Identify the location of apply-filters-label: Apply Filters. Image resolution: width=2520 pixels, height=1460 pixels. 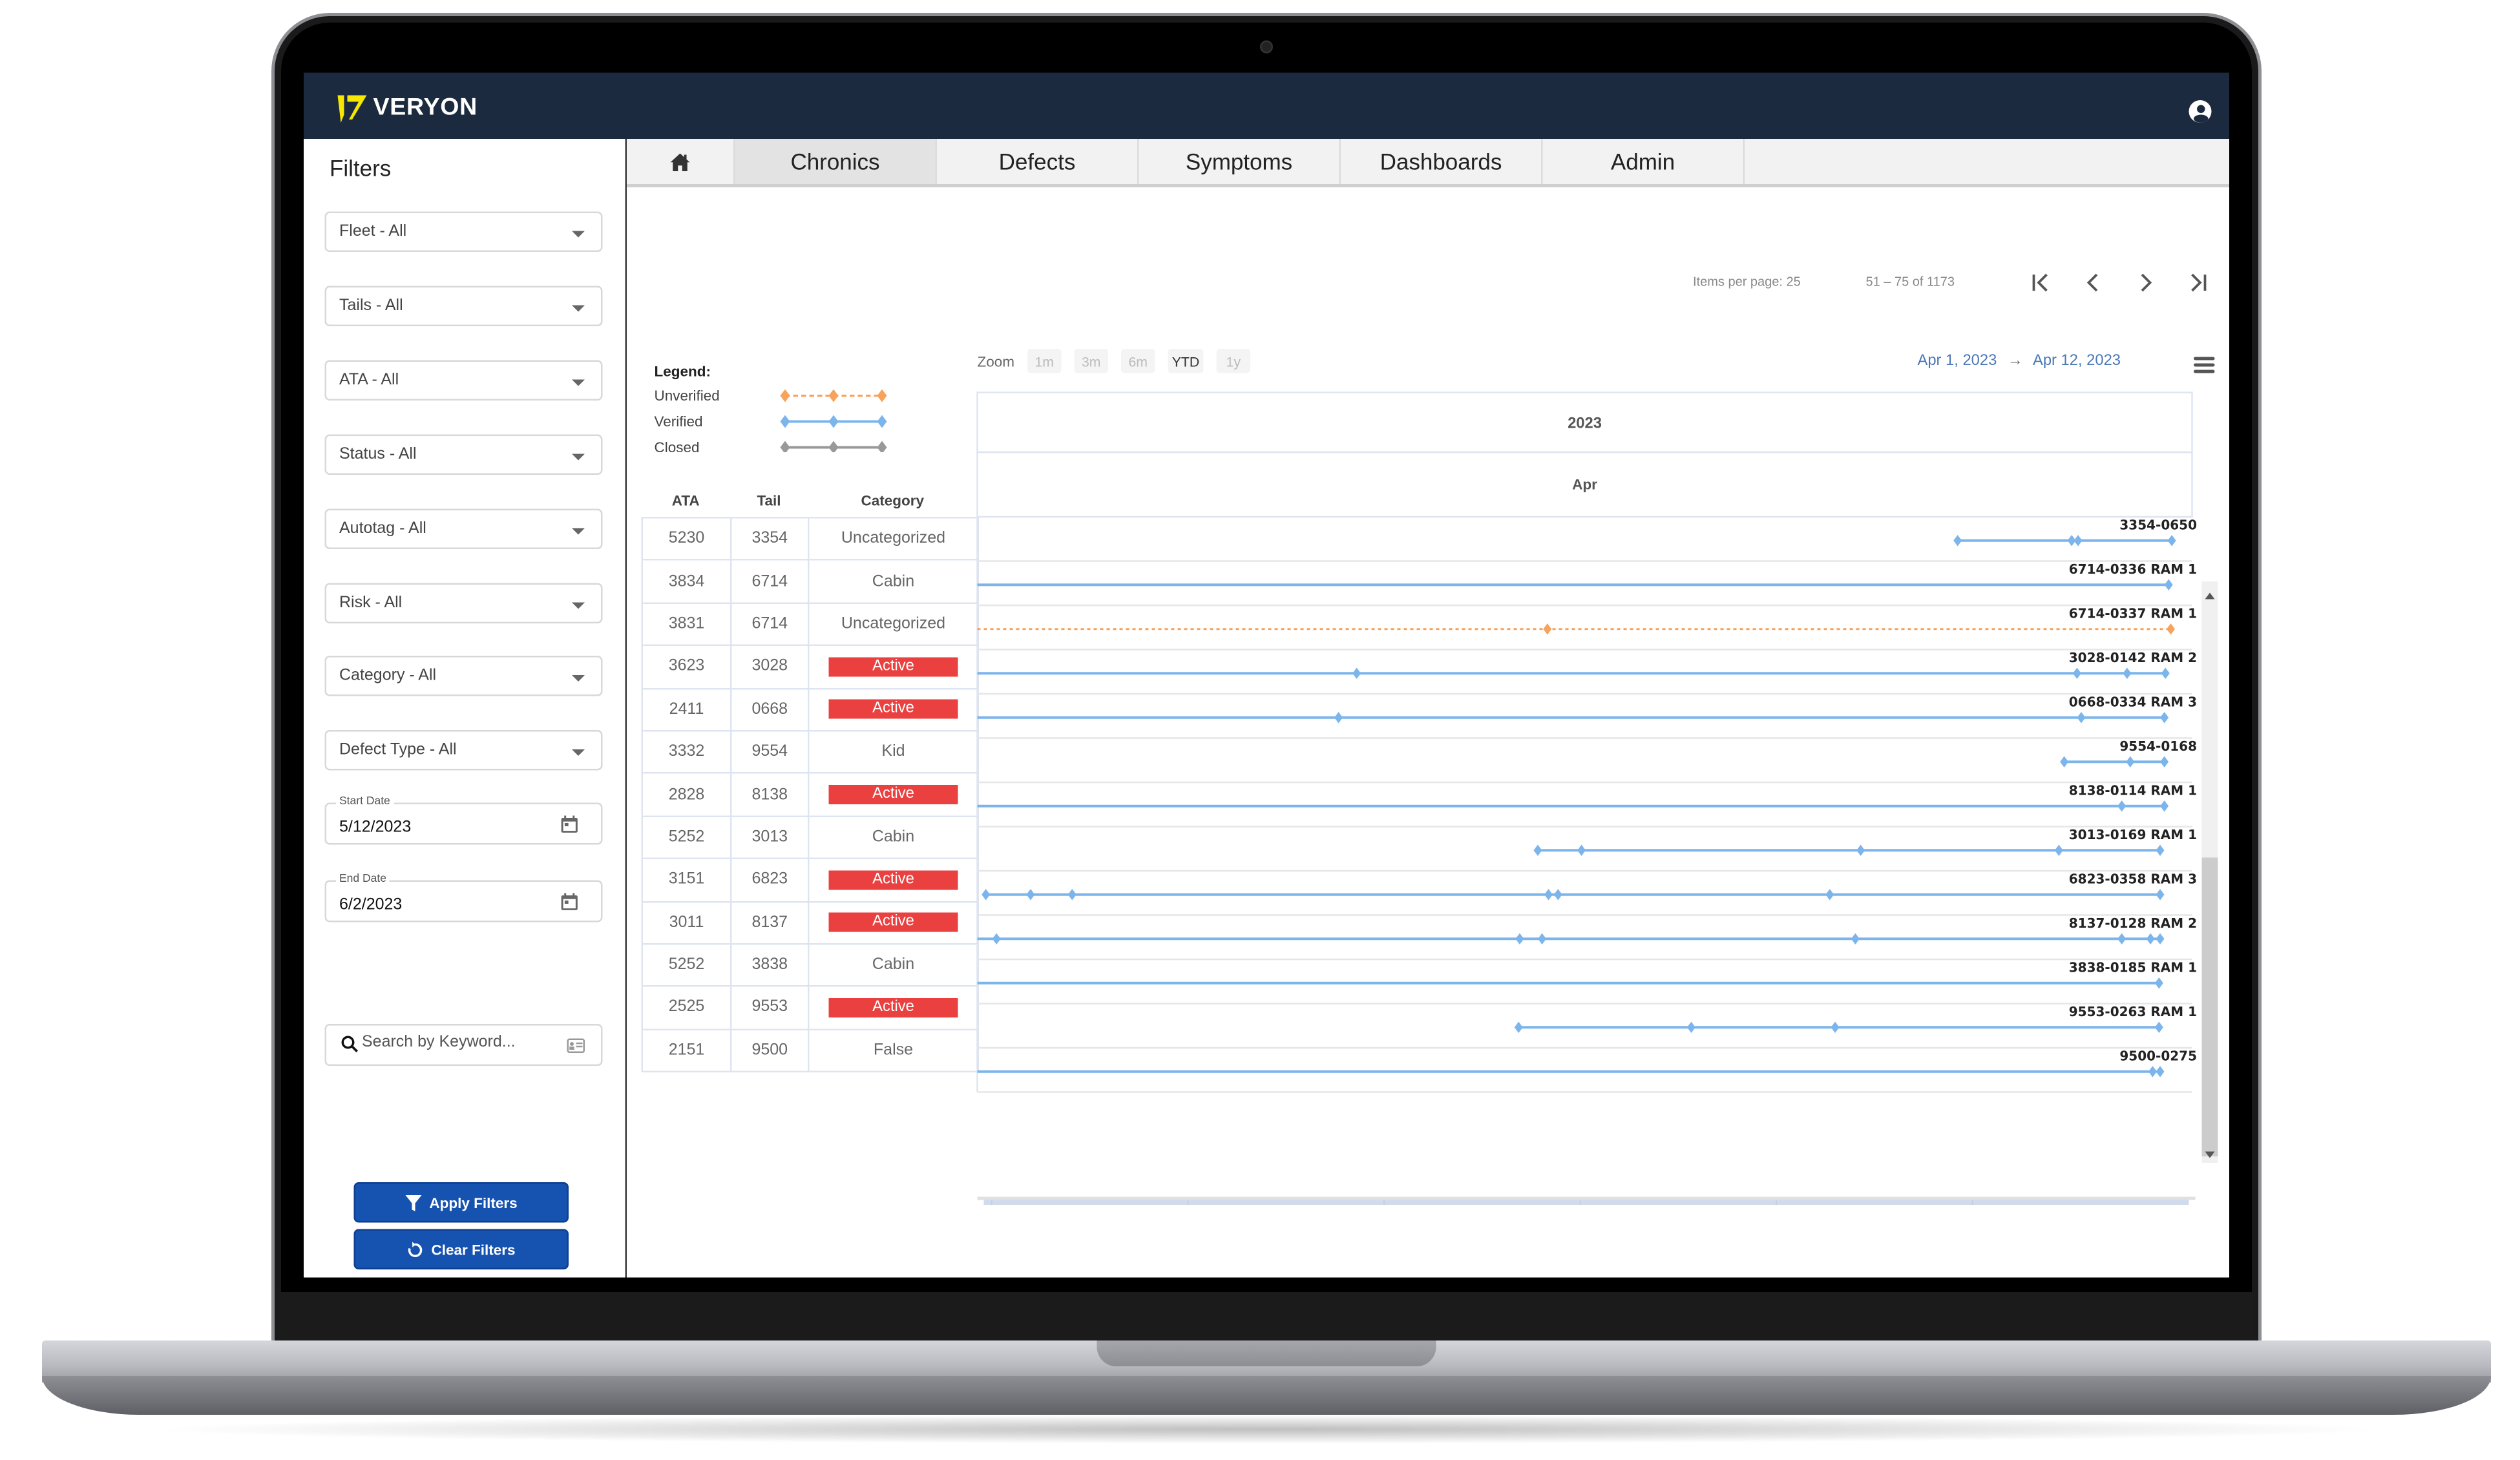
(473, 1202).